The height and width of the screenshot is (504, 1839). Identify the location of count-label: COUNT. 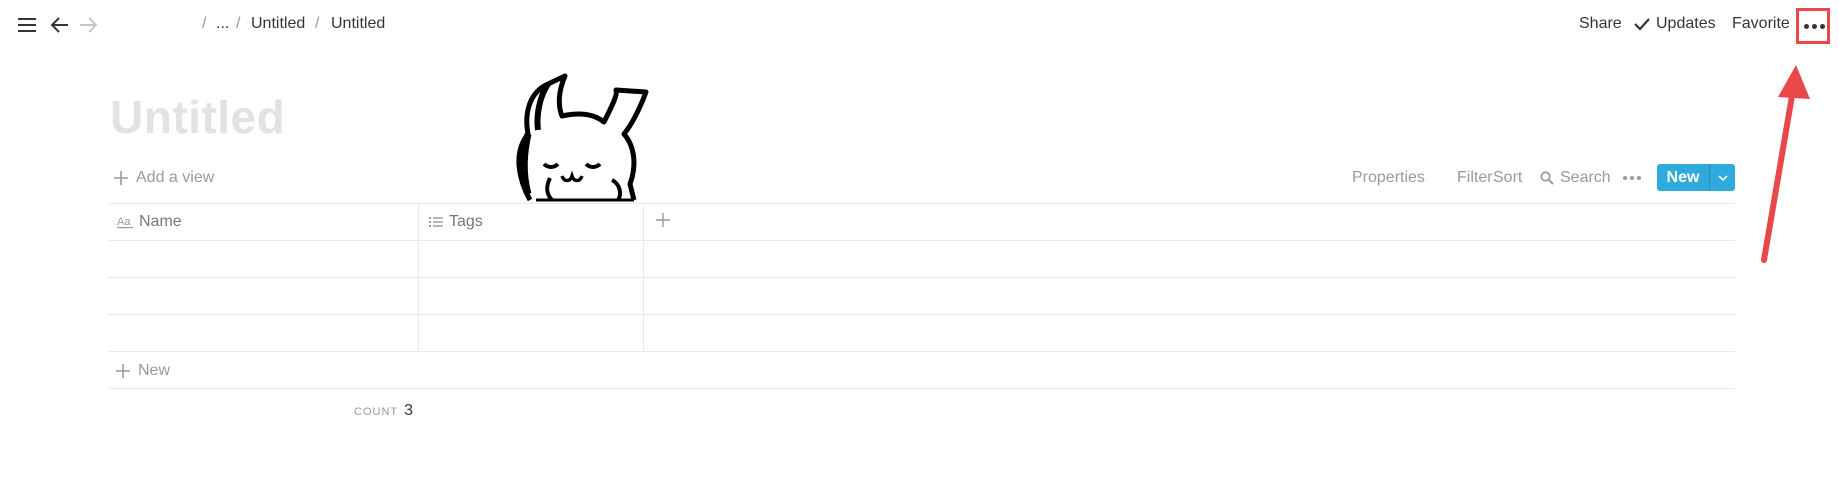
(376, 412).